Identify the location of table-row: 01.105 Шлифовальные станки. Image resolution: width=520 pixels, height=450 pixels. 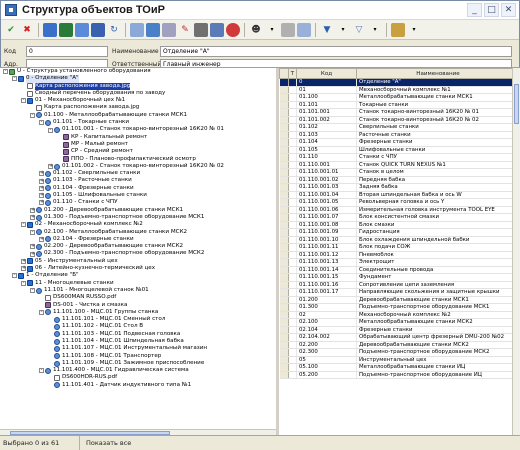
(399, 150).